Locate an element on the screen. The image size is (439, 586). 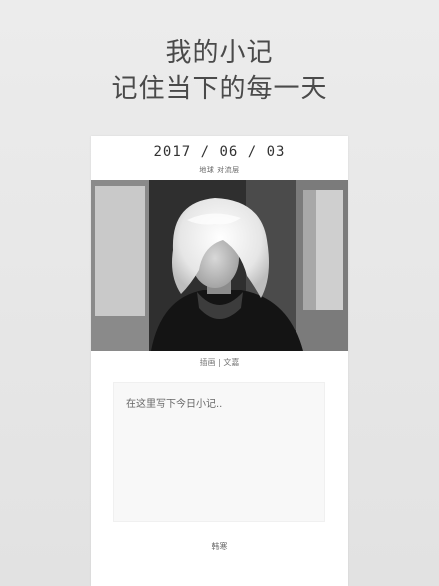
entry-location: 地球 对流层 is located at coordinates (219, 170).